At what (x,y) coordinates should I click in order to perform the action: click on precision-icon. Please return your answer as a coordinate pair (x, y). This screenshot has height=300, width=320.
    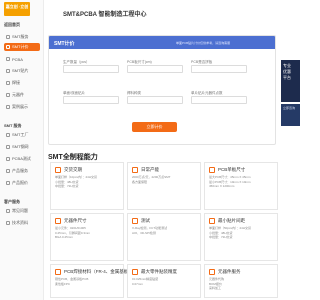
    Looking at the image, I should click on (135, 272).